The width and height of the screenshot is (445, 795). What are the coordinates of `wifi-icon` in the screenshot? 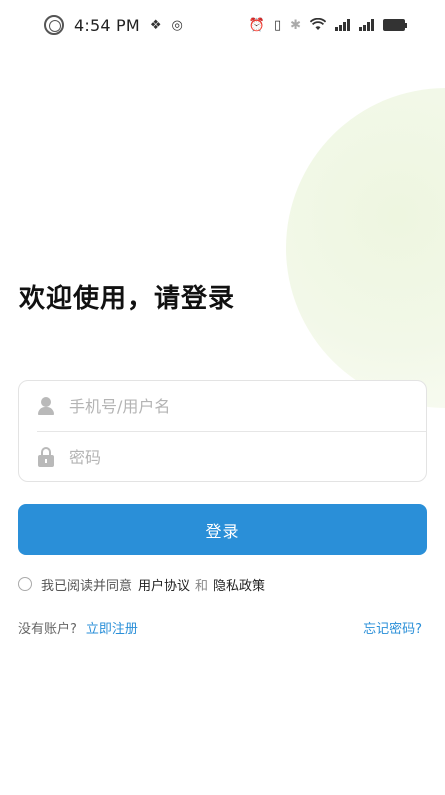 It's located at (318, 25).